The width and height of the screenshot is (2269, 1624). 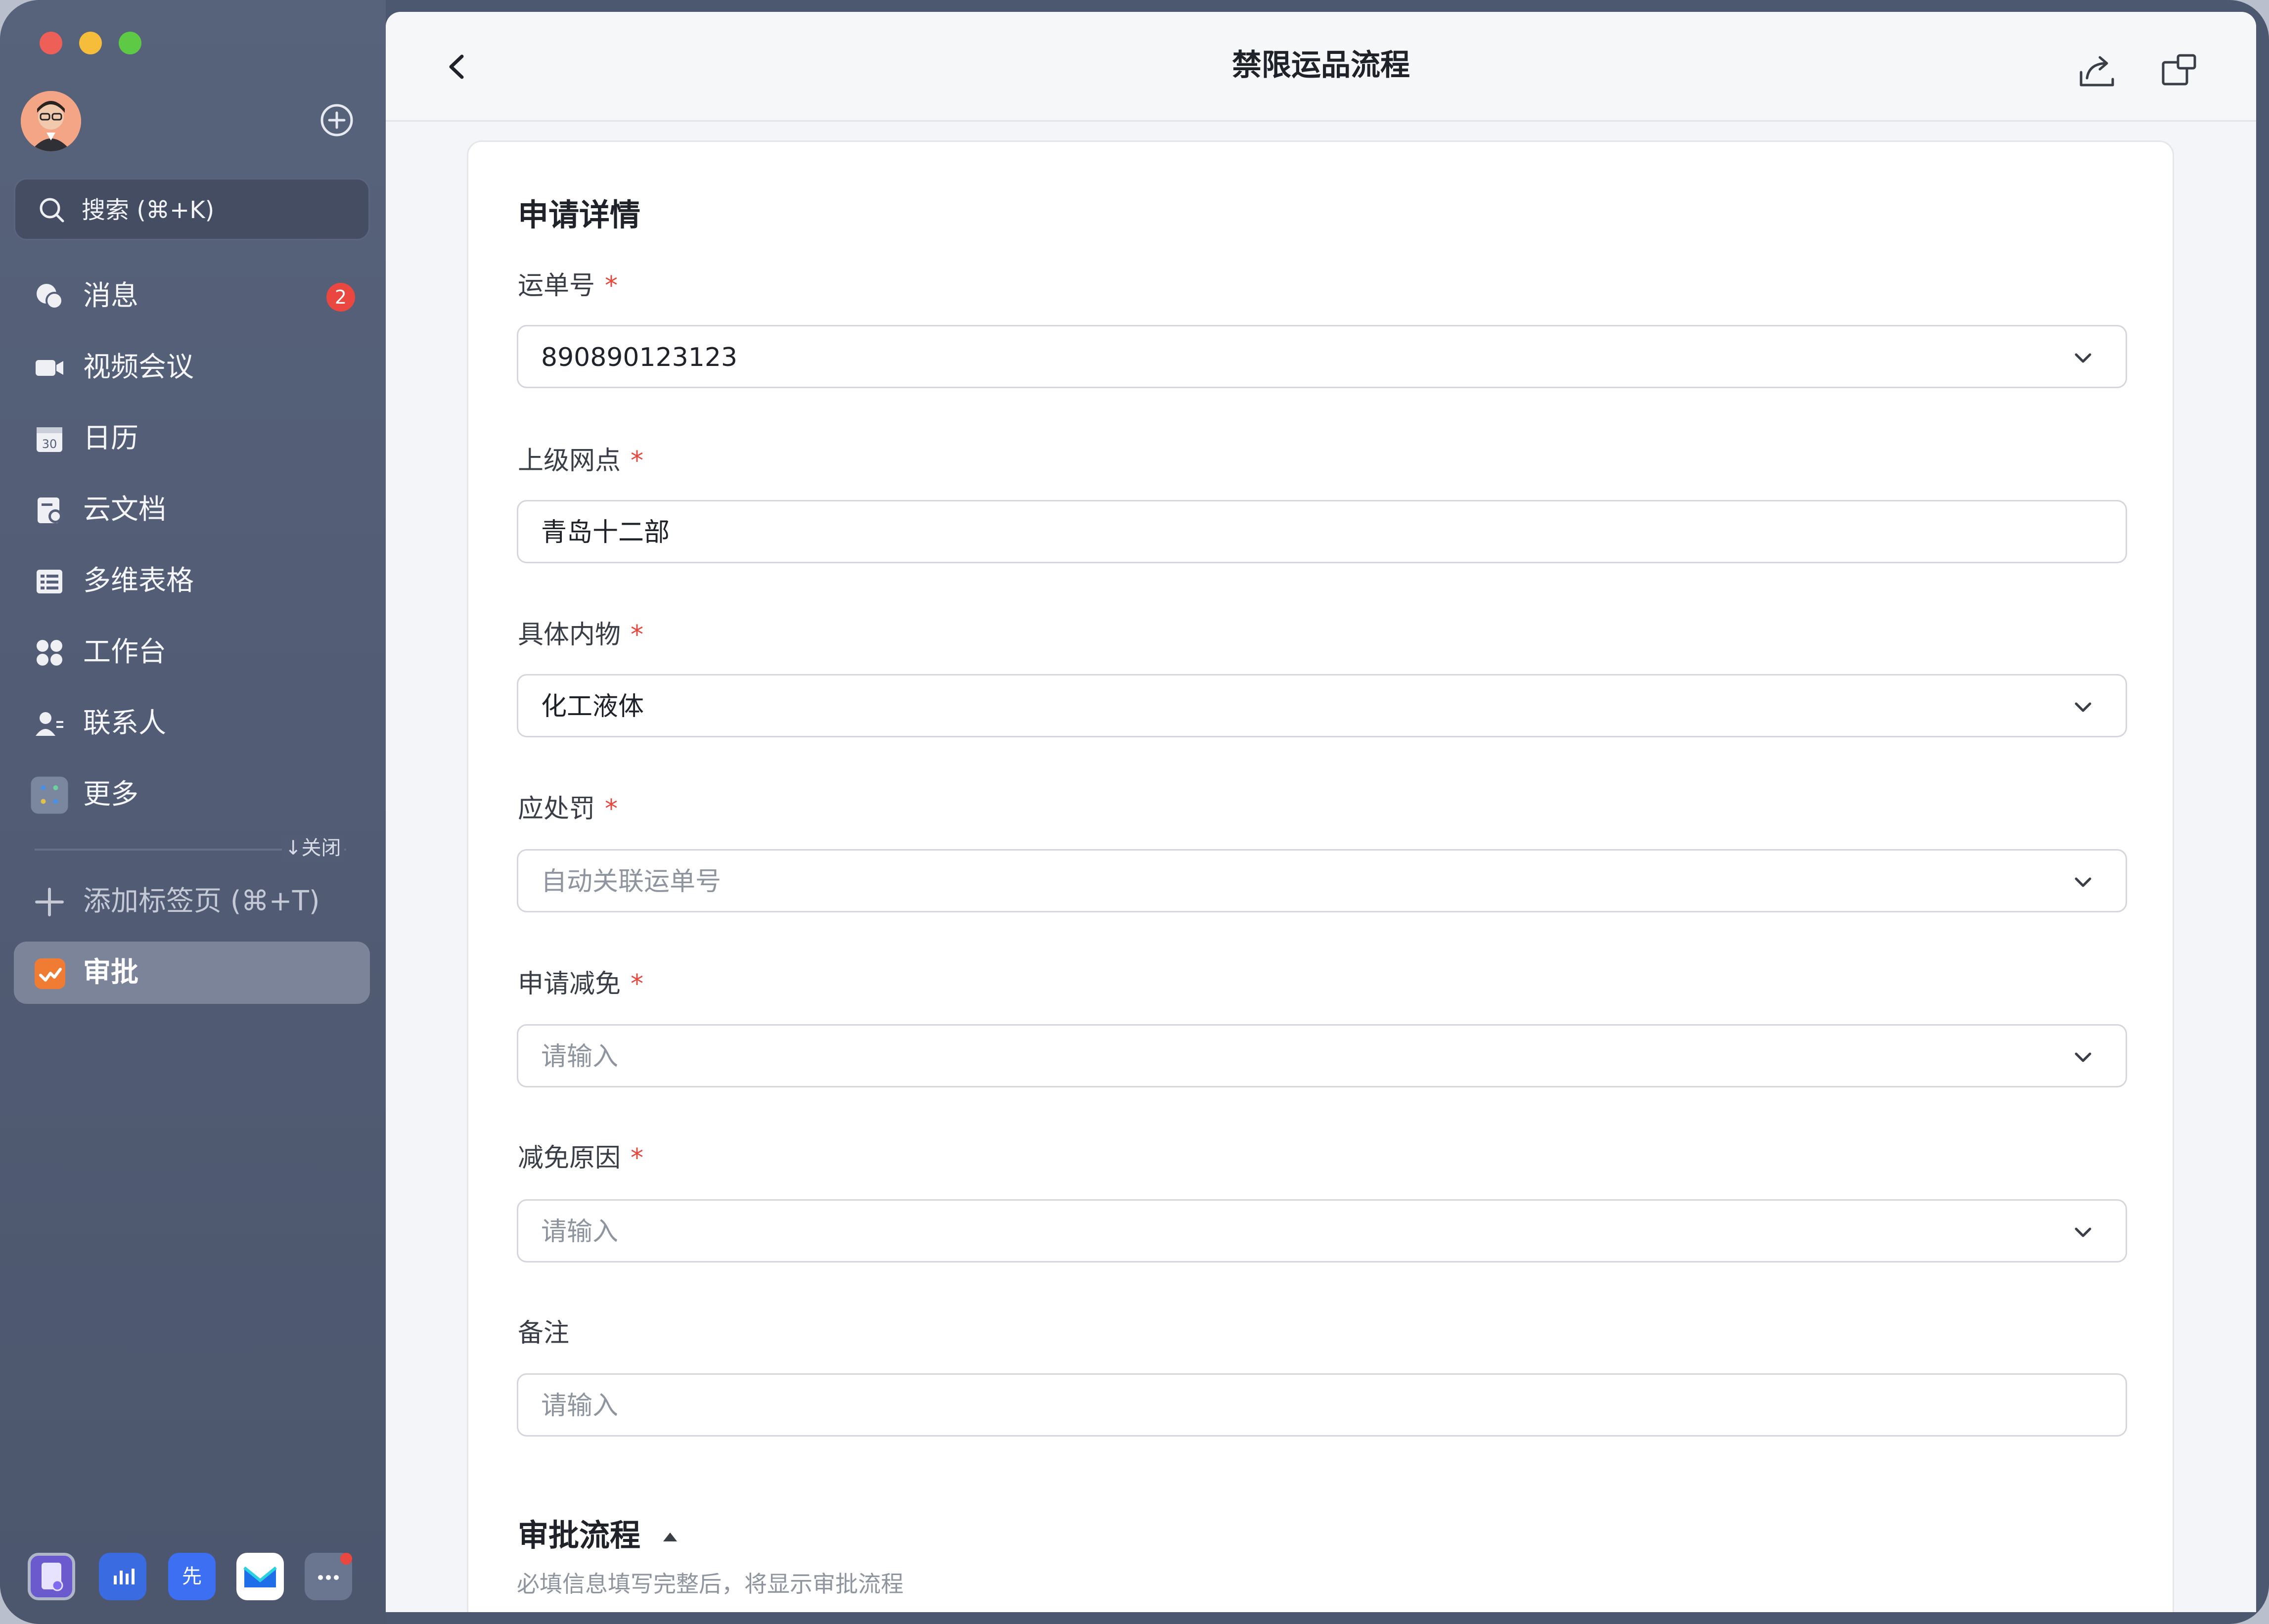 What do you see at coordinates (51, 121) in the screenshot?
I see `avatar` at bounding box center [51, 121].